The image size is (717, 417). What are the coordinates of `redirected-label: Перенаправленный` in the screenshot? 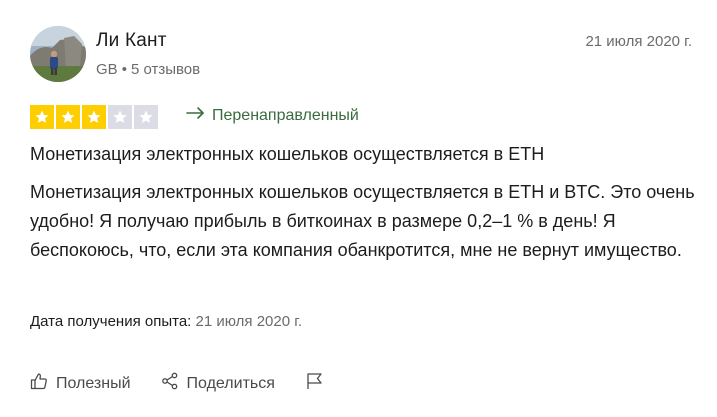 It's located at (285, 115).